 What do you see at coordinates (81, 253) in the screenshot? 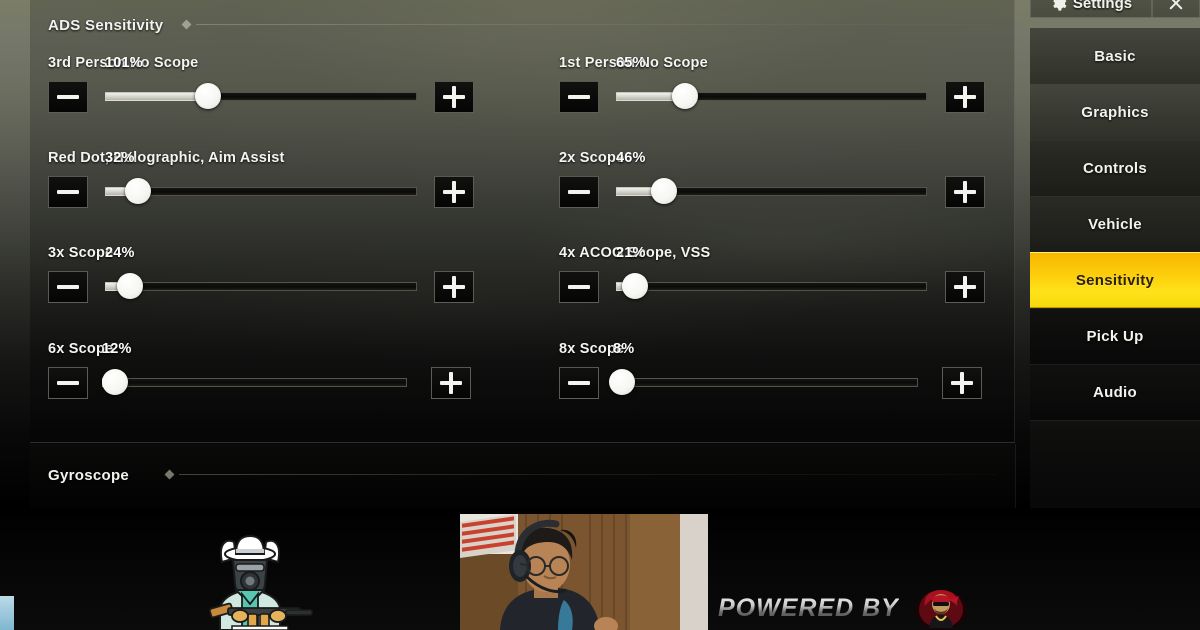
I see `slider-label: 3x Scope` at bounding box center [81, 253].